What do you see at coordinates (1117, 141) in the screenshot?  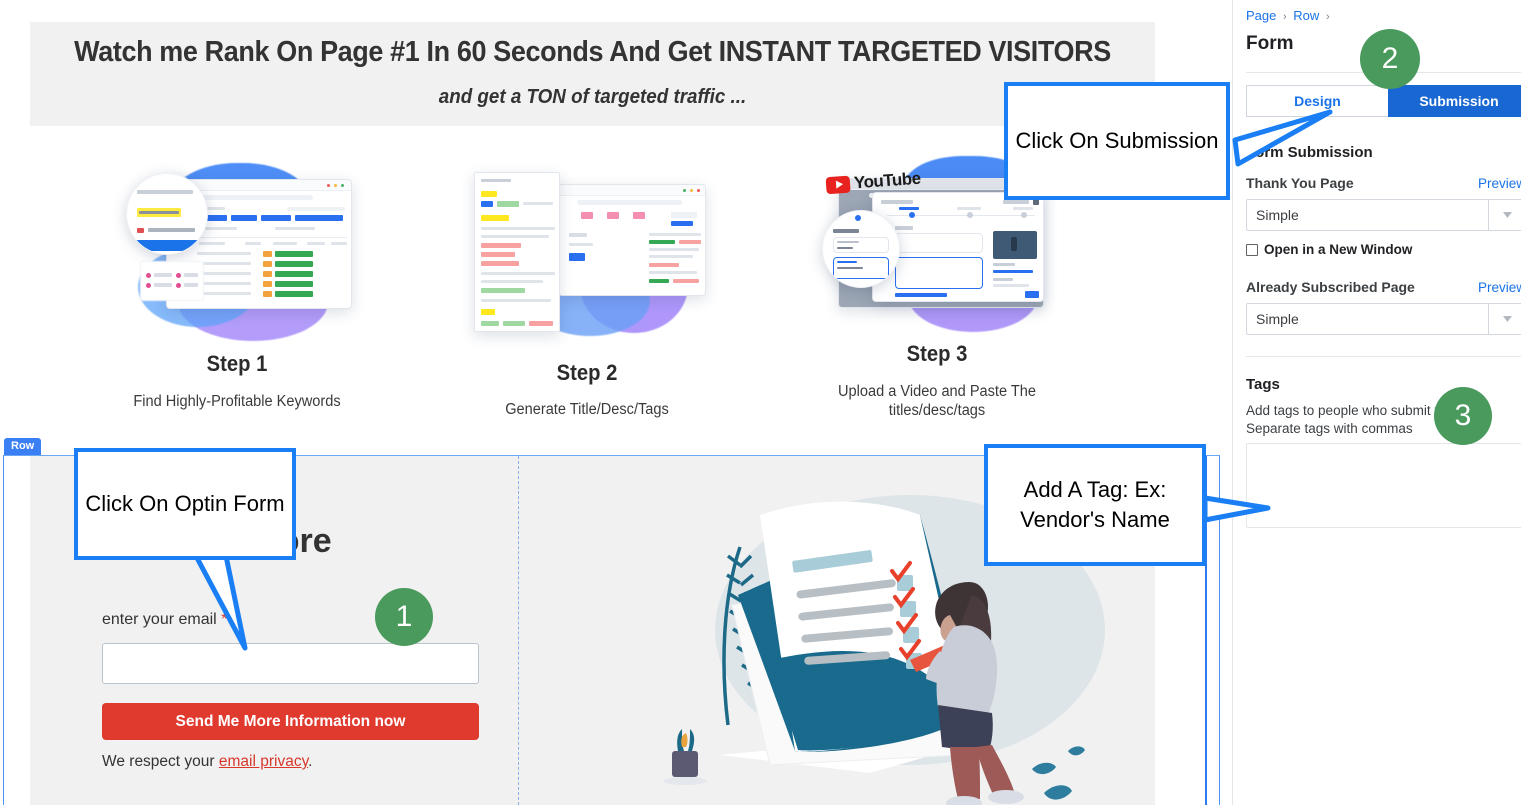 I see `callout-click-submission: Click On Submission` at bounding box center [1117, 141].